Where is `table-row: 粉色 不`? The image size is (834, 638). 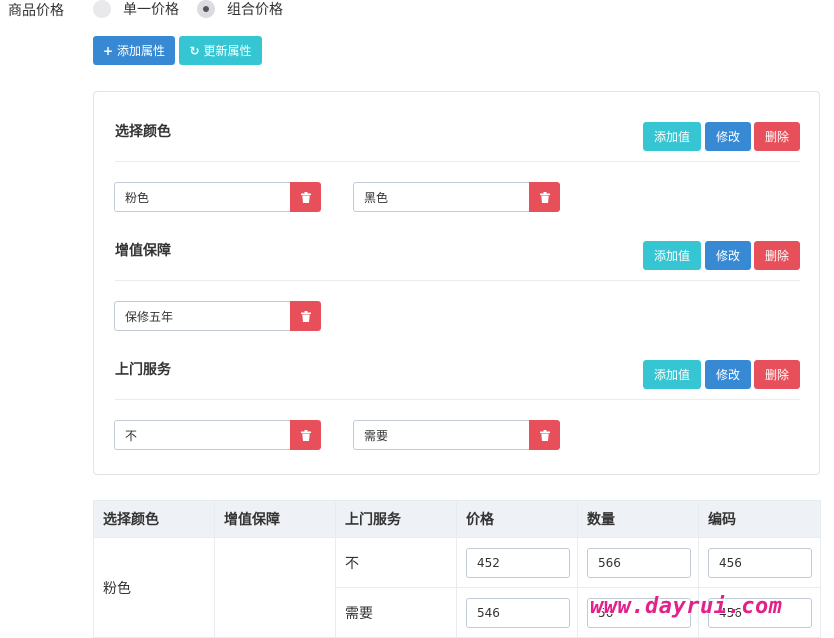
table-row: 粉色 不 is located at coordinates (457, 587).